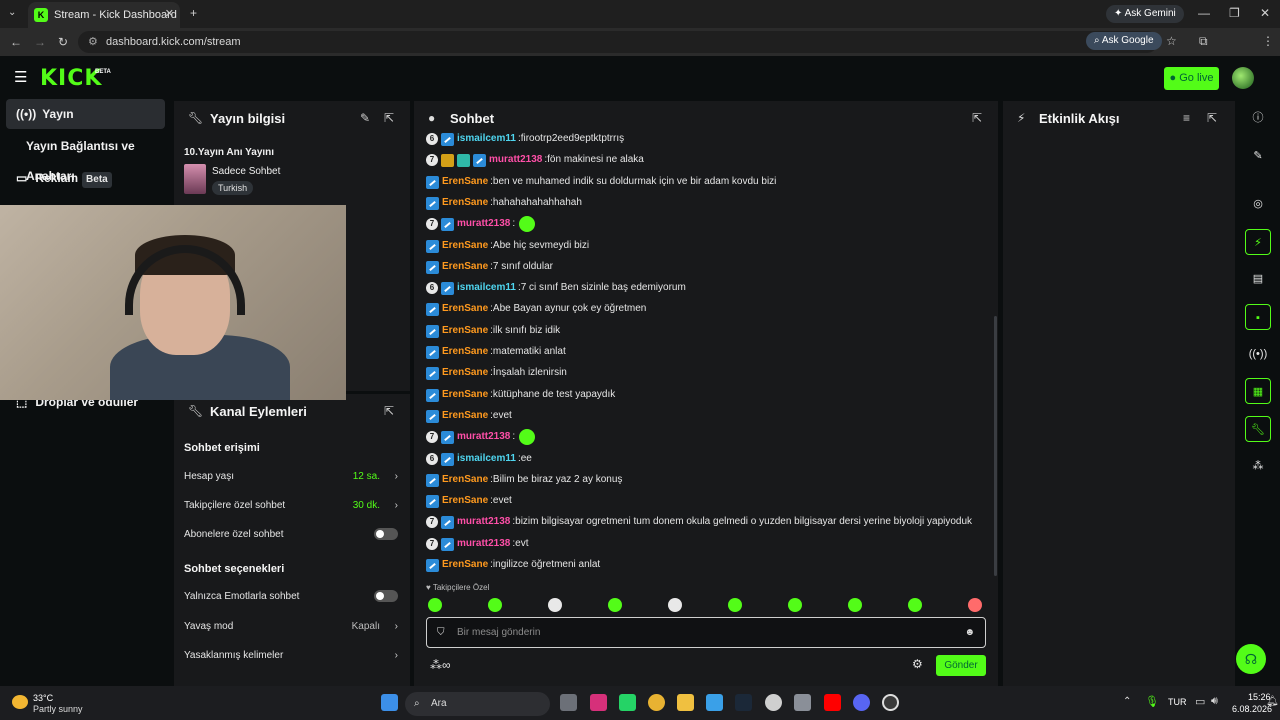 This screenshot has width=1280, height=720. Describe the element at coordinates (706, 632) in the screenshot. I see `chat-input: ⛉ Bir mesaj gönderin ☻` at that location.